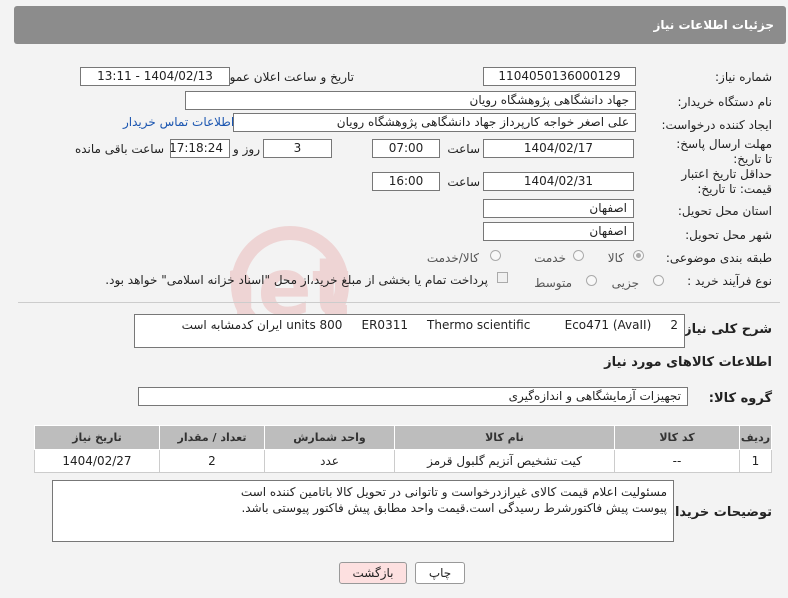 The width and height of the screenshot is (788, 598). I want to click on section-divider, so click(399, 302).